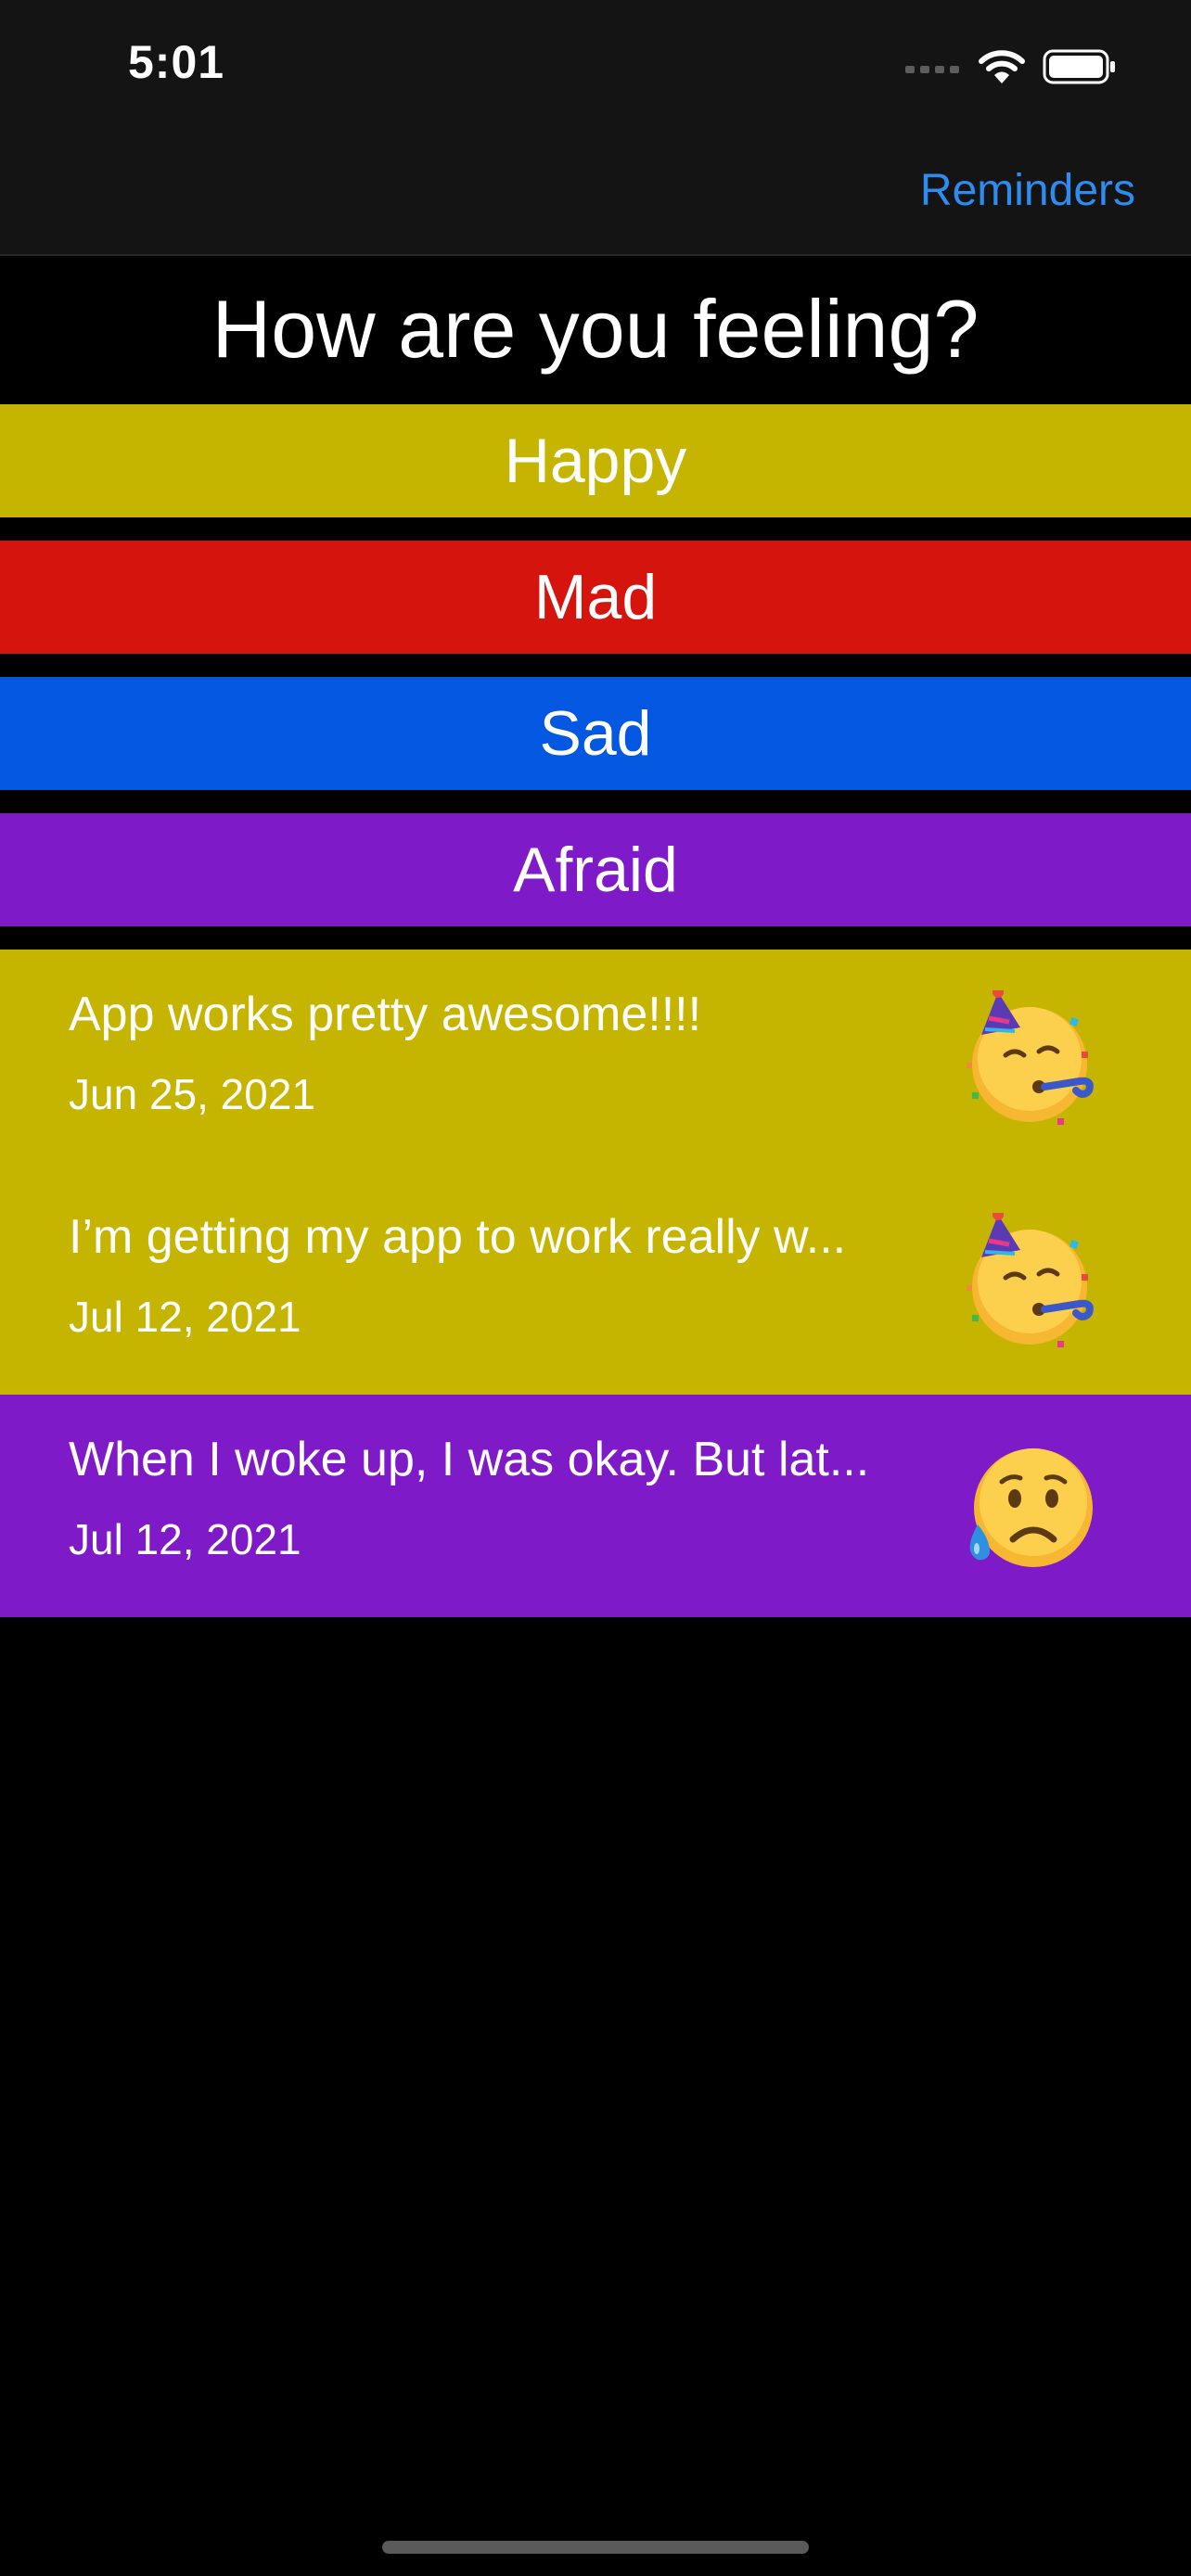 This screenshot has width=1191, height=2576. What do you see at coordinates (595, 193) in the screenshot?
I see `navigation-bar: Reminders` at bounding box center [595, 193].